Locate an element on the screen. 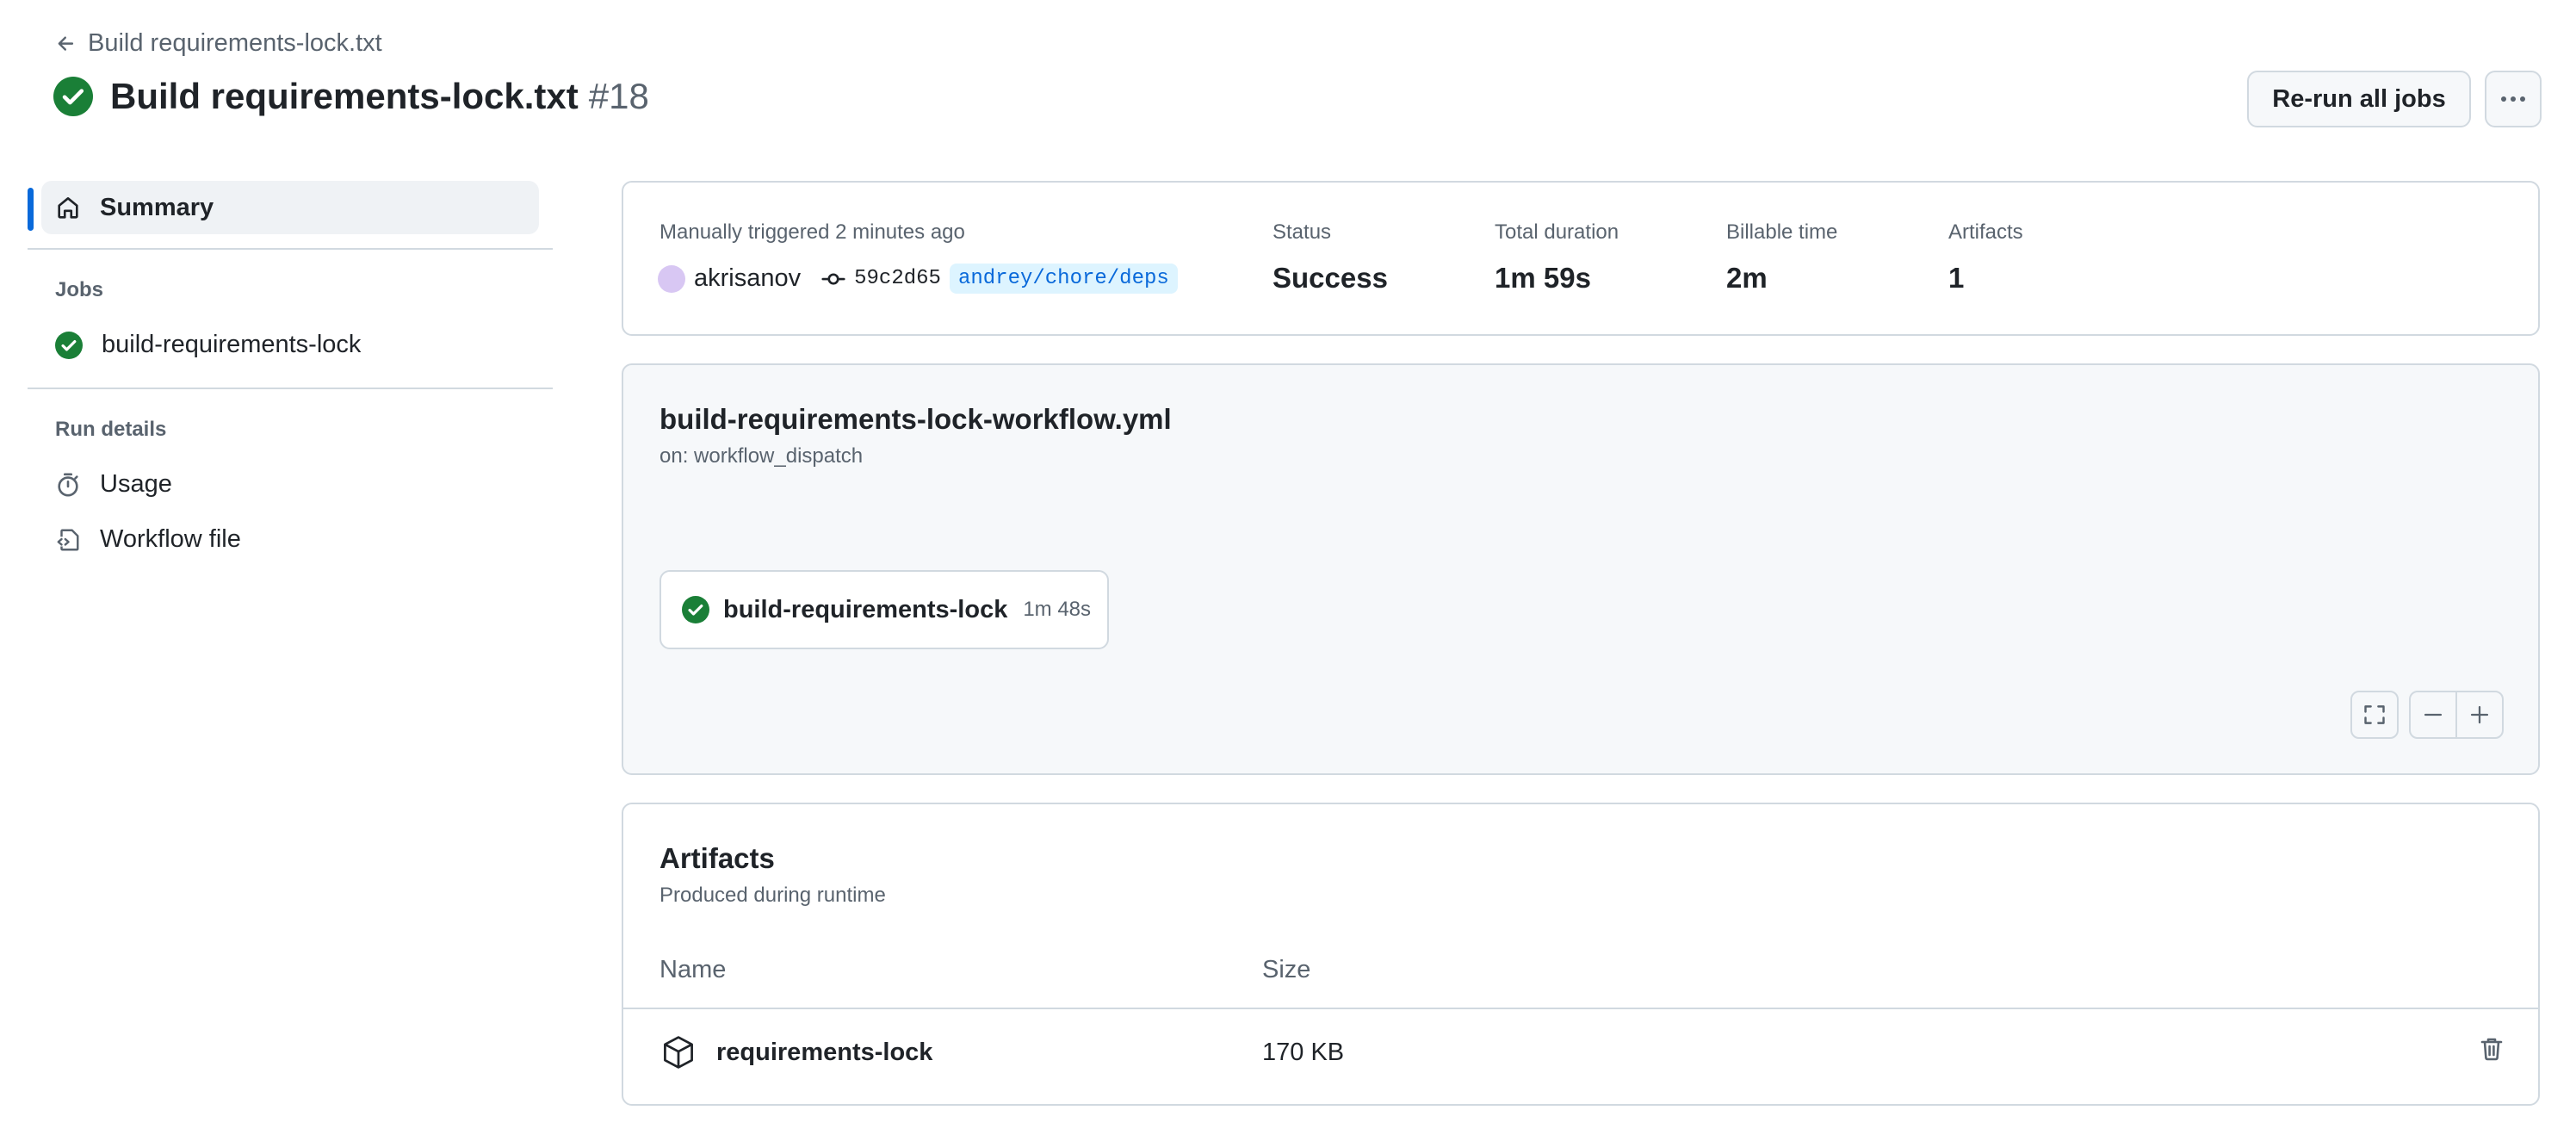  stopwatch-icon is located at coordinates (68, 485).